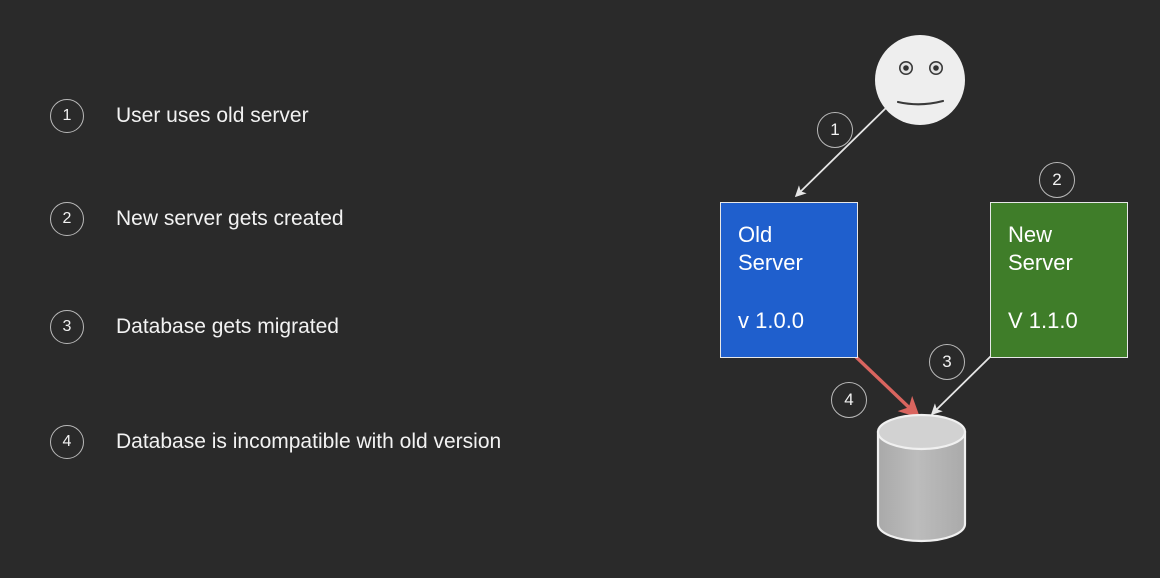 Image resolution: width=1160 pixels, height=578 pixels. I want to click on legend-label-1: User uses old server, so click(212, 115).